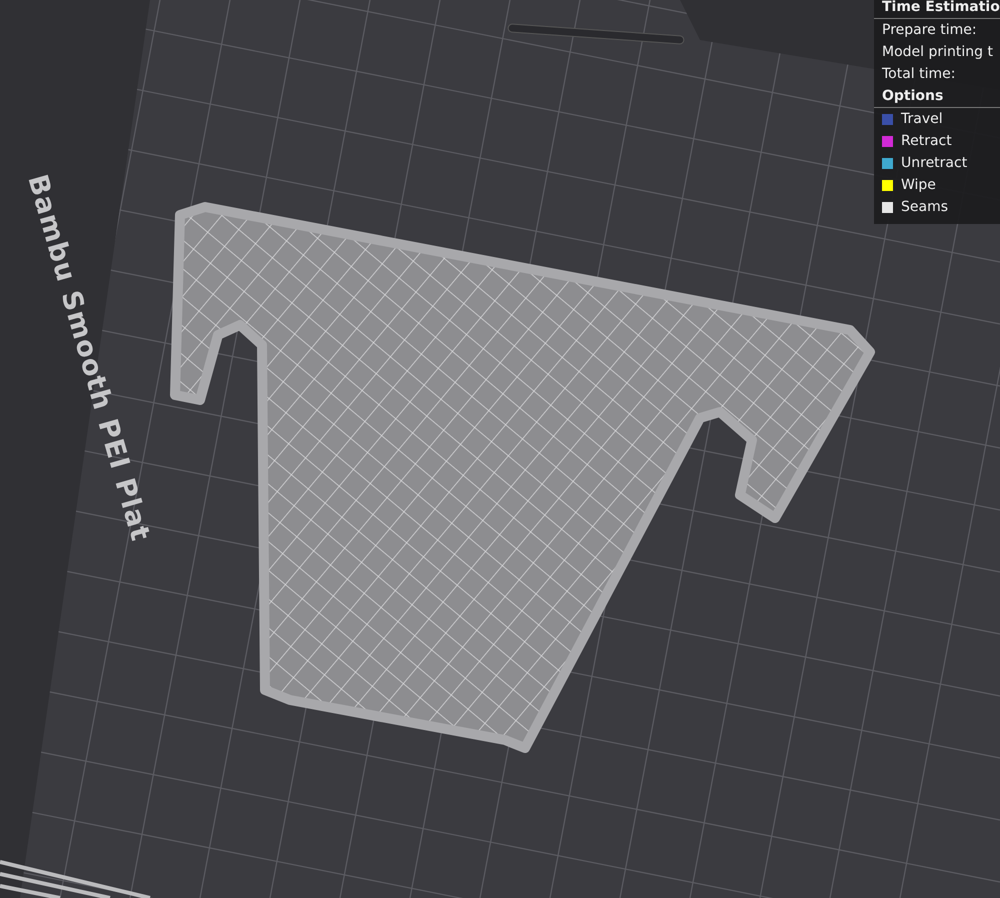  What do you see at coordinates (918, 74) in the screenshot?
I see `time-label: Total time:` at bounding box center [918, 74].